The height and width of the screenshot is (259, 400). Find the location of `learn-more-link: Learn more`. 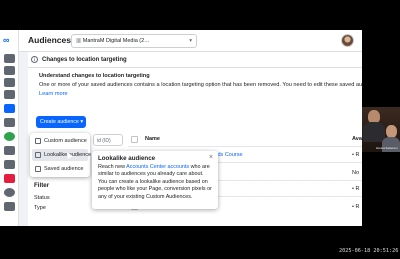

learn-more-link: Learn more is located at coordinates (200, 94).